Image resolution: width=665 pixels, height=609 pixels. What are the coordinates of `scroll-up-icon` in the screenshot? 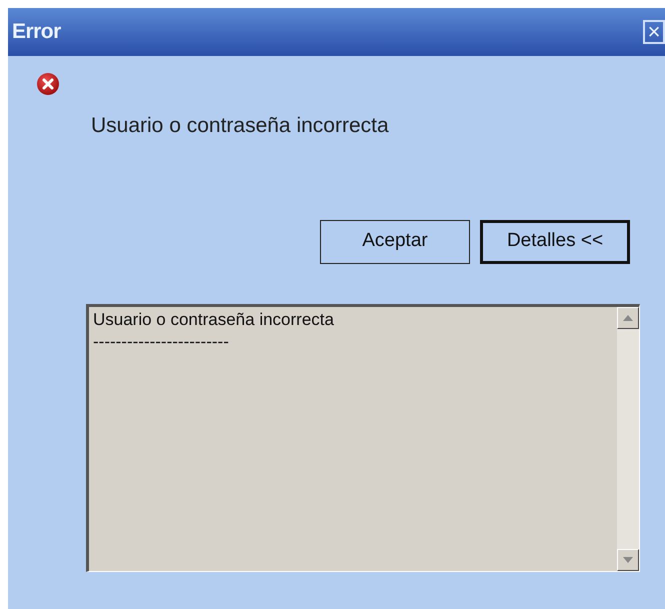 It's located at (628, 317).